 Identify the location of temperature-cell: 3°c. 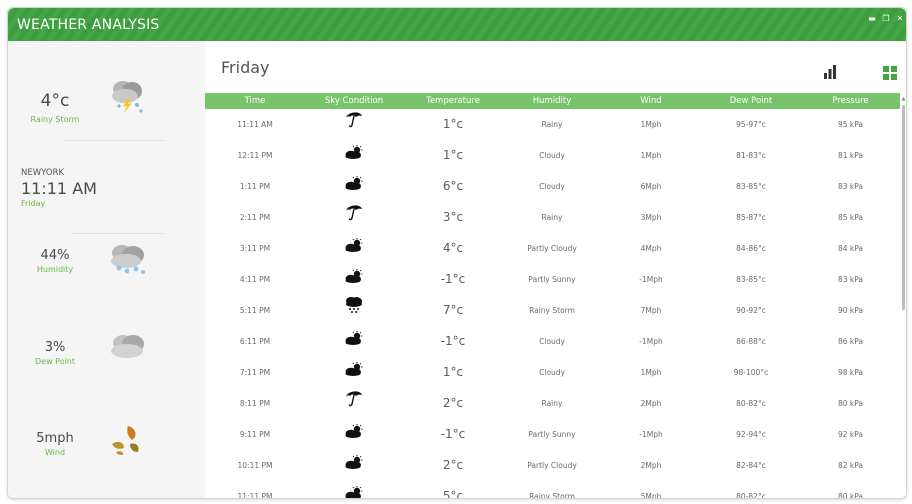
(453, 217).